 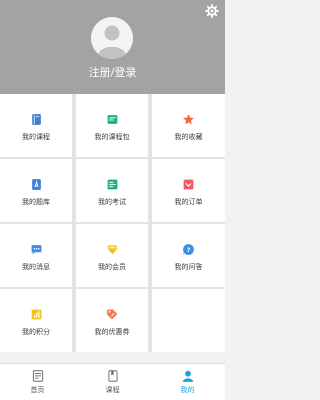 What do you see at coordinates (188, 255) in the screenshot?
I see `menu-item-my-qa: ? 我的问答` at bounding box center [188, 255].